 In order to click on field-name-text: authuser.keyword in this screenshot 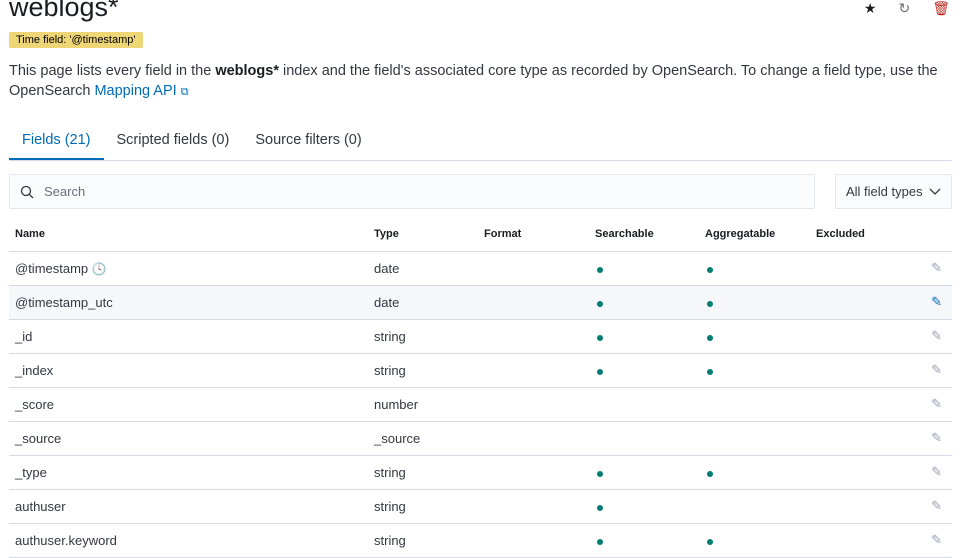, I will do `click(66, 540)`.